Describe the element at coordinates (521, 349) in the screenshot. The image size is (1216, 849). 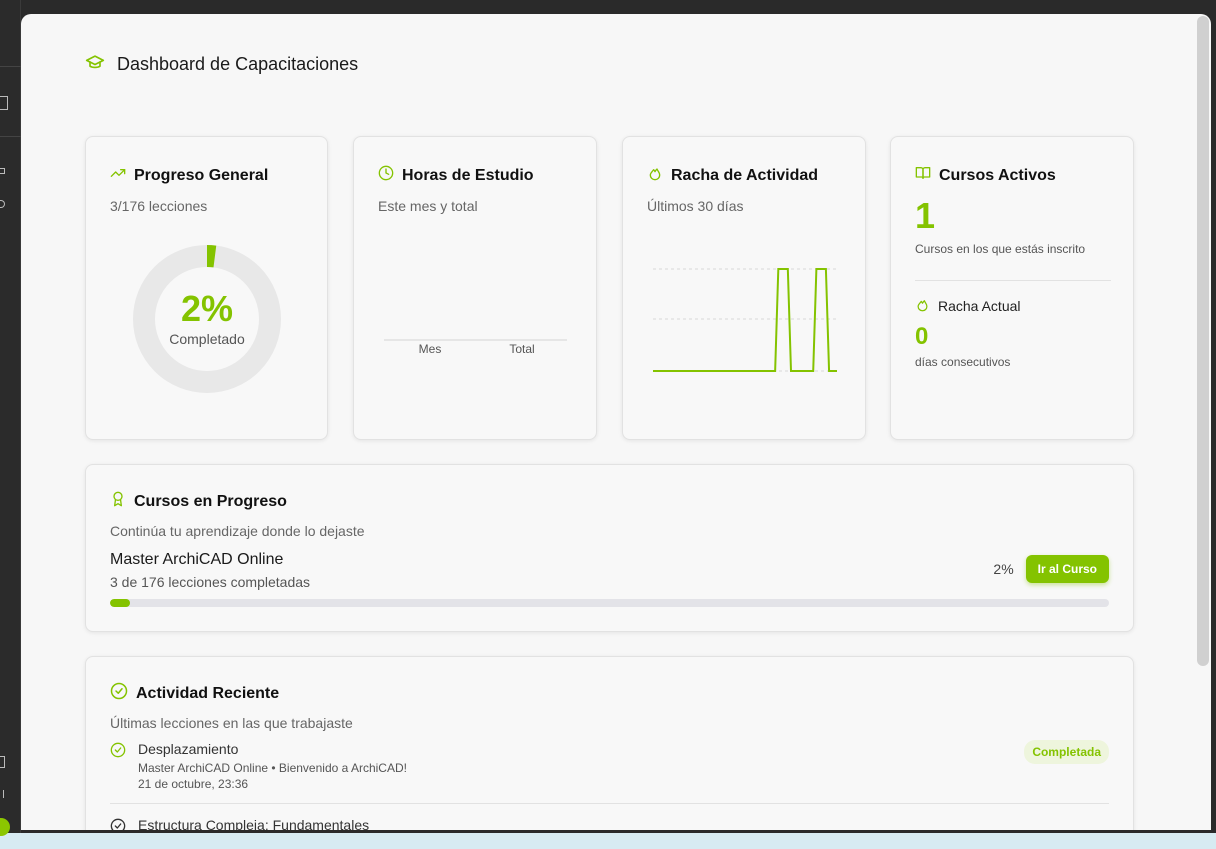
I see `x-tick-label: Total` at that location.